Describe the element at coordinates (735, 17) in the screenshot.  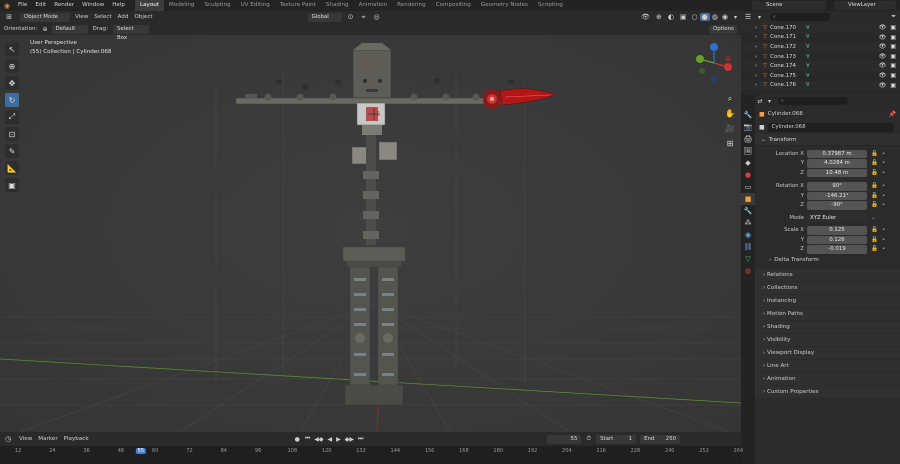
I see `shading-options-icon: ▾` at that location.